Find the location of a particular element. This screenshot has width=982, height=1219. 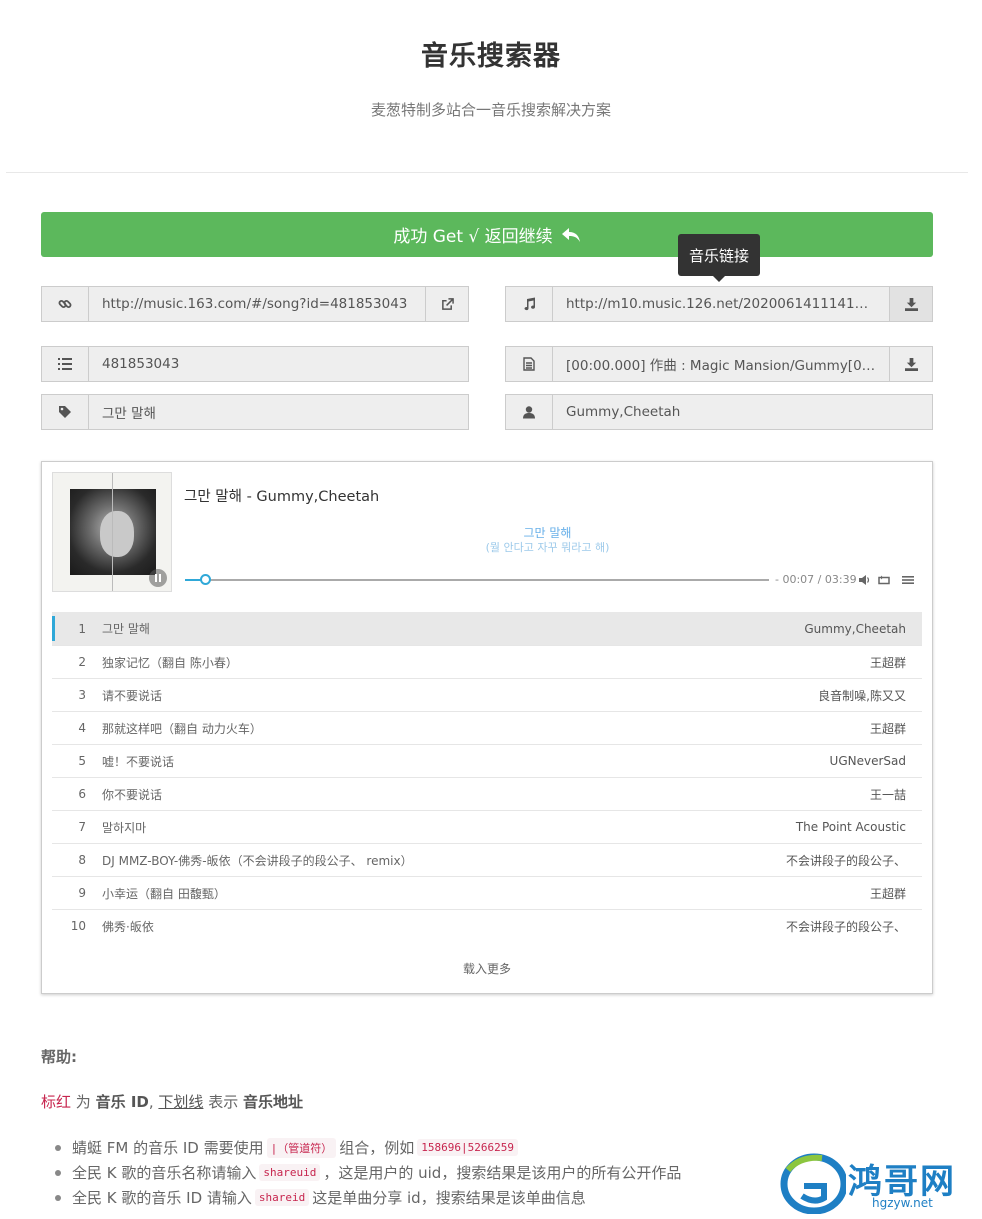

now-playing-title: 그만 말해 - Gummy,Cheetah is located at coordinates (282, 497).